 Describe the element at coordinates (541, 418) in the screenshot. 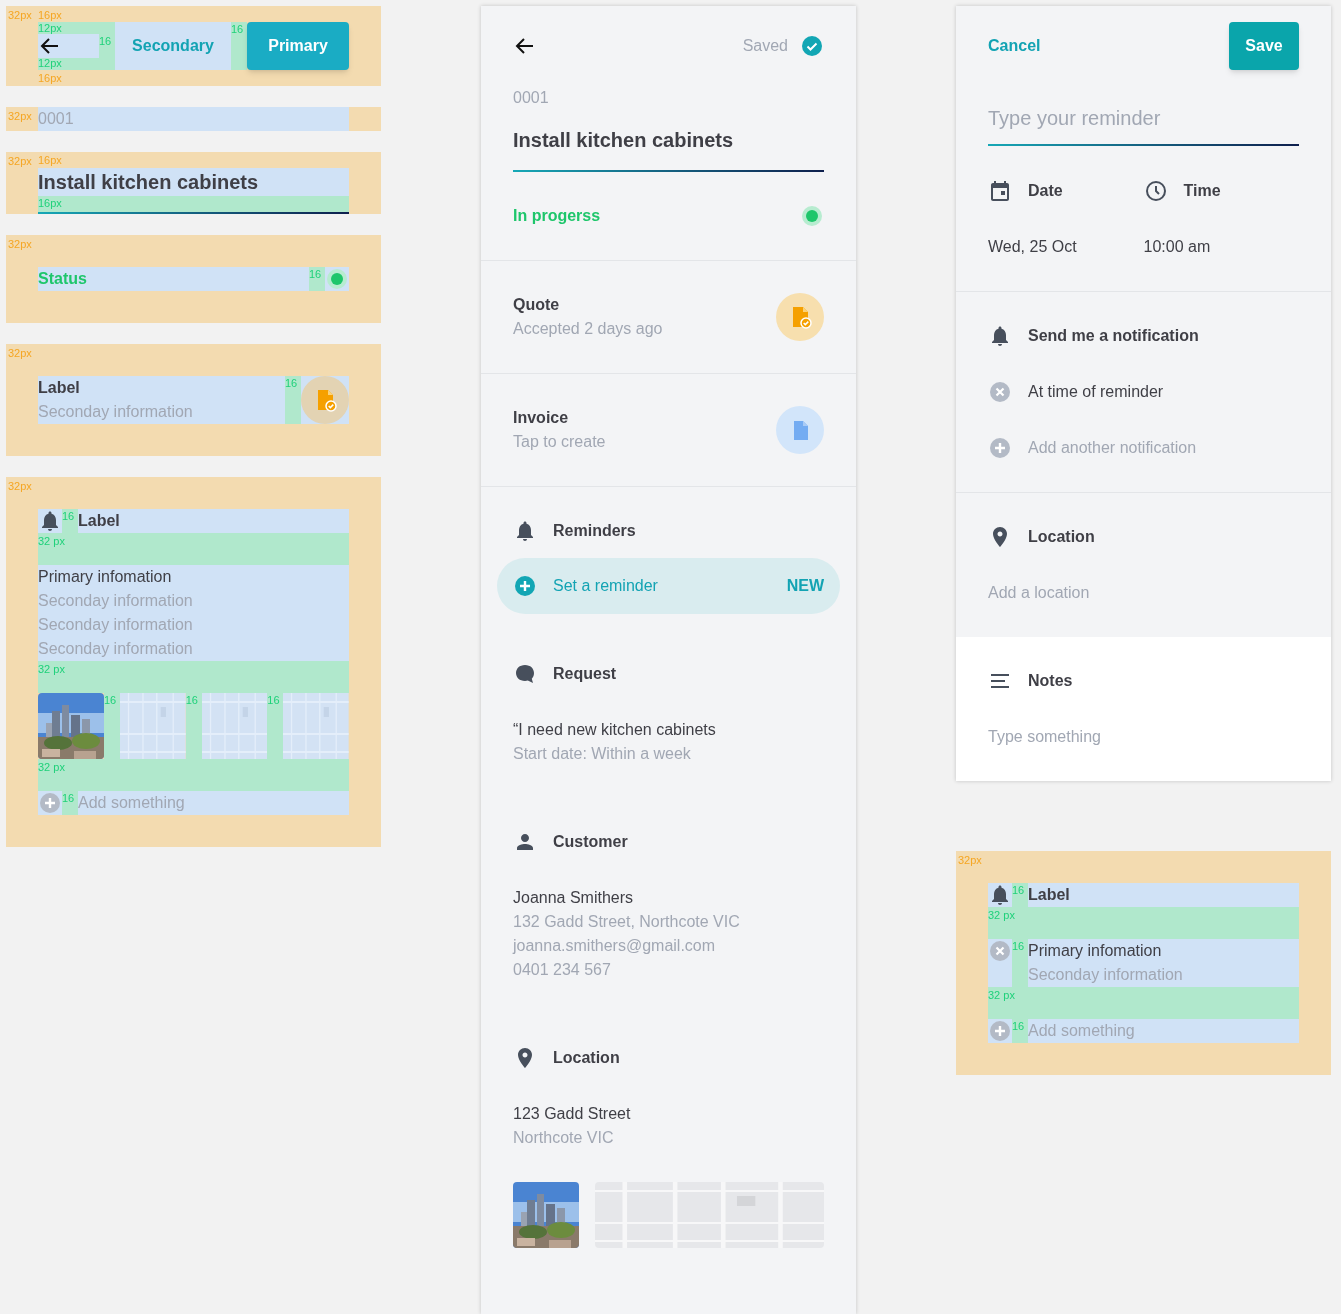

I see `document-label: Invoice` at that location.